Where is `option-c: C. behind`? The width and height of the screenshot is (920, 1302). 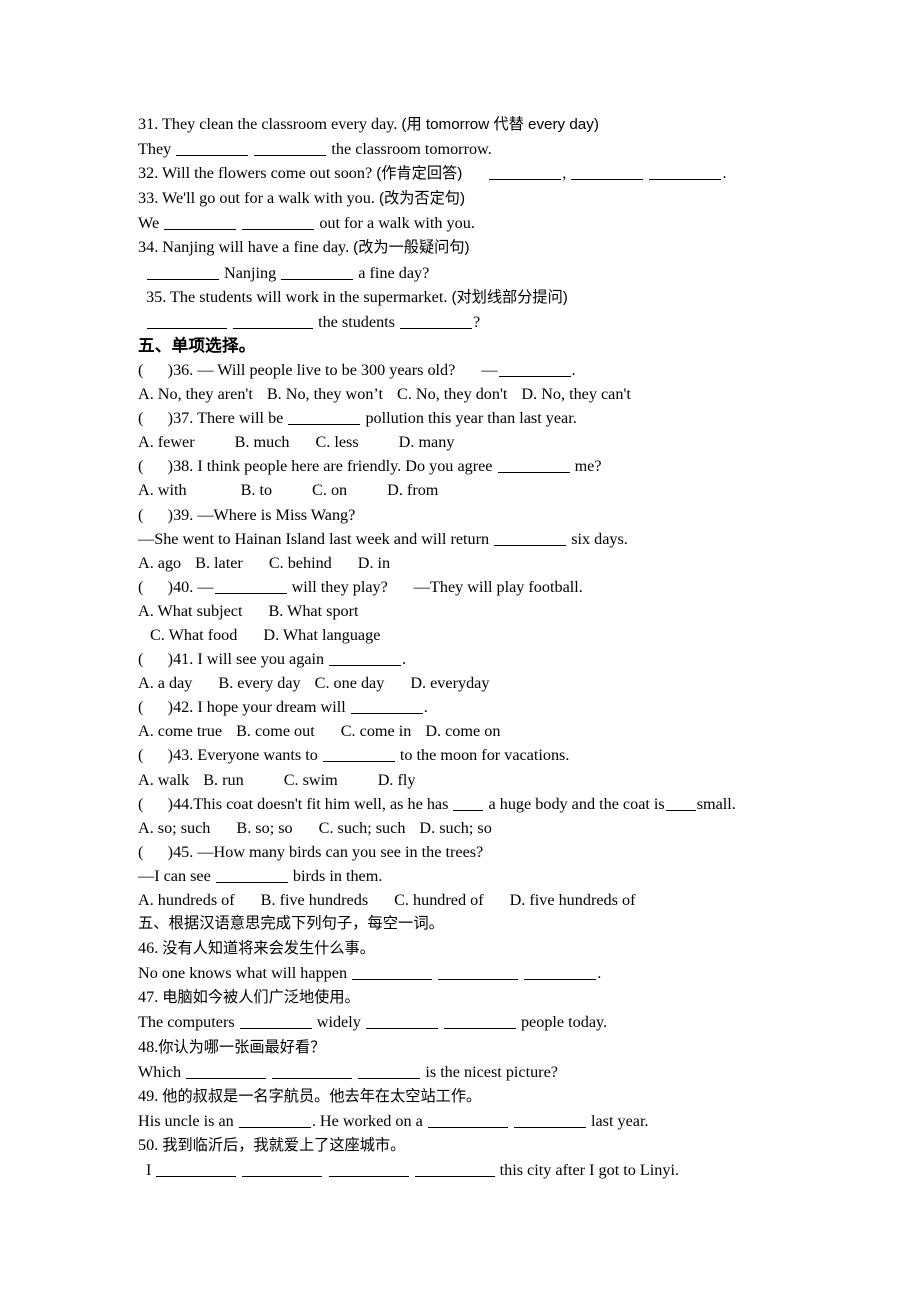 option-c: C. behind is located at coordinates (300, 563).